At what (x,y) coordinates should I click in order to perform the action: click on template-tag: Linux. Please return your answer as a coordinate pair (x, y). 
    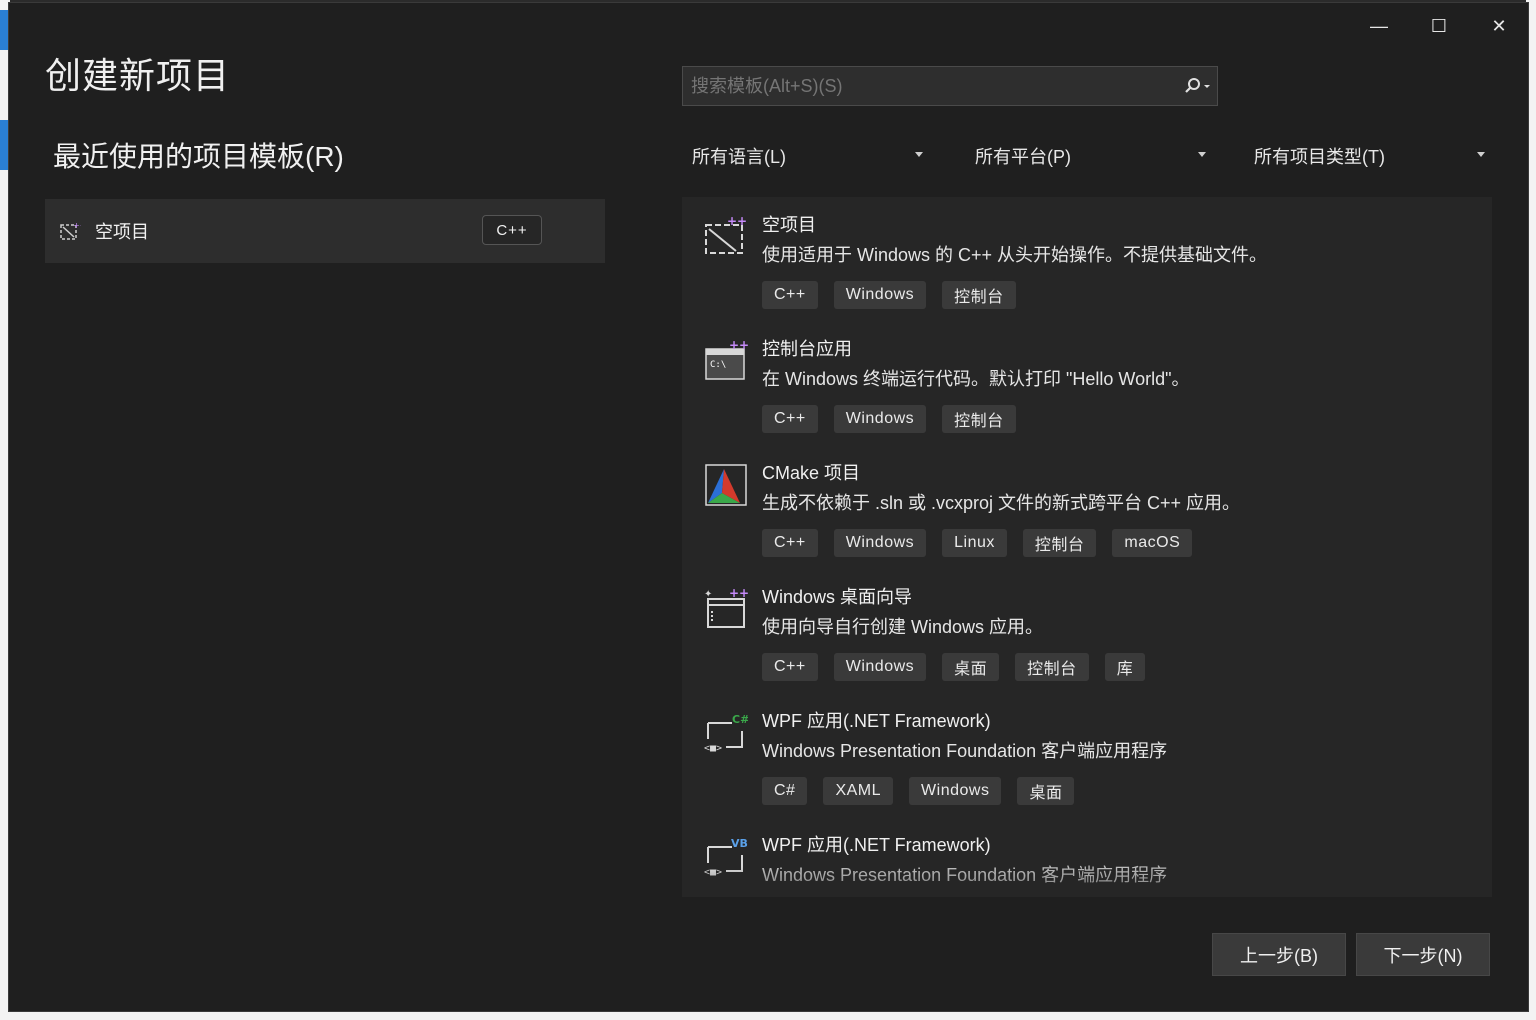
    Looking at the image, I should click on (974, 543).